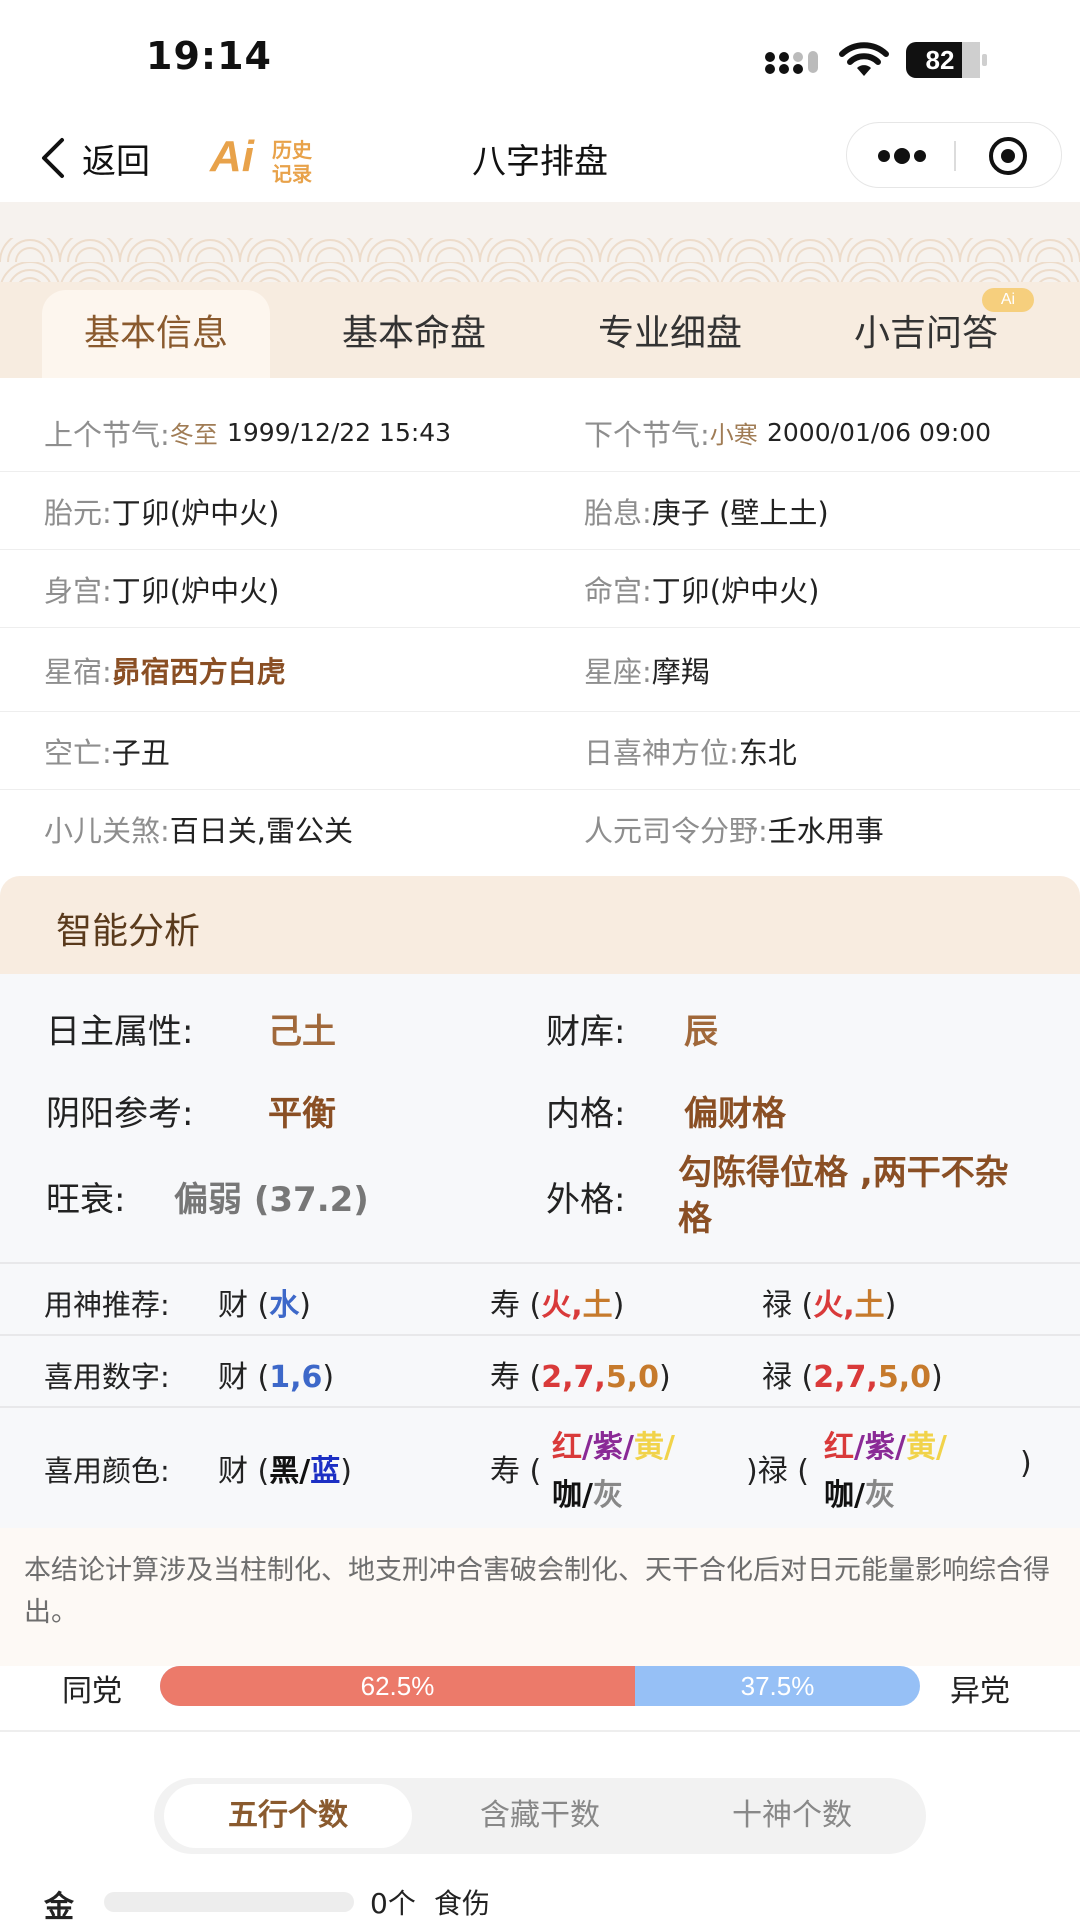  I want to click on wangshuai-label: 旺衰:, so click(86, 1200).